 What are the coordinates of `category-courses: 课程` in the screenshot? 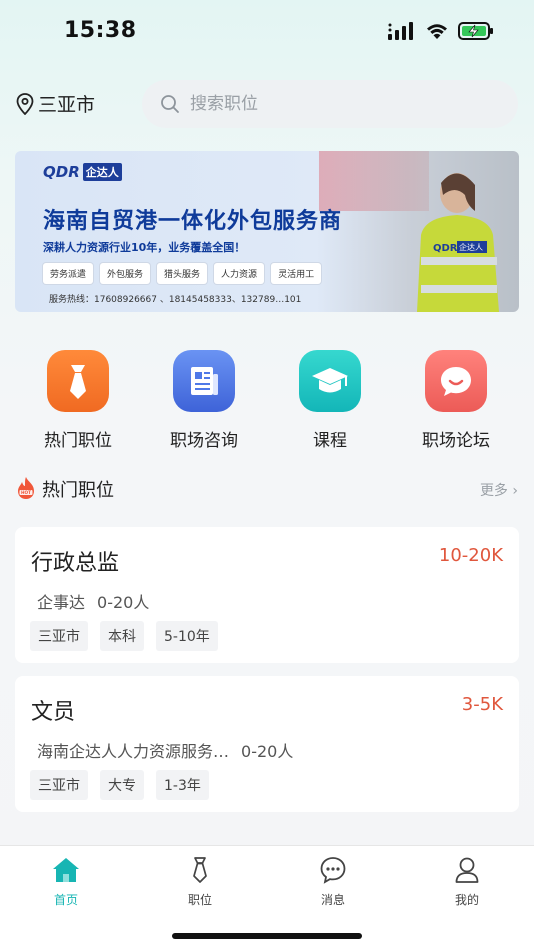 It's located at (330, 400).